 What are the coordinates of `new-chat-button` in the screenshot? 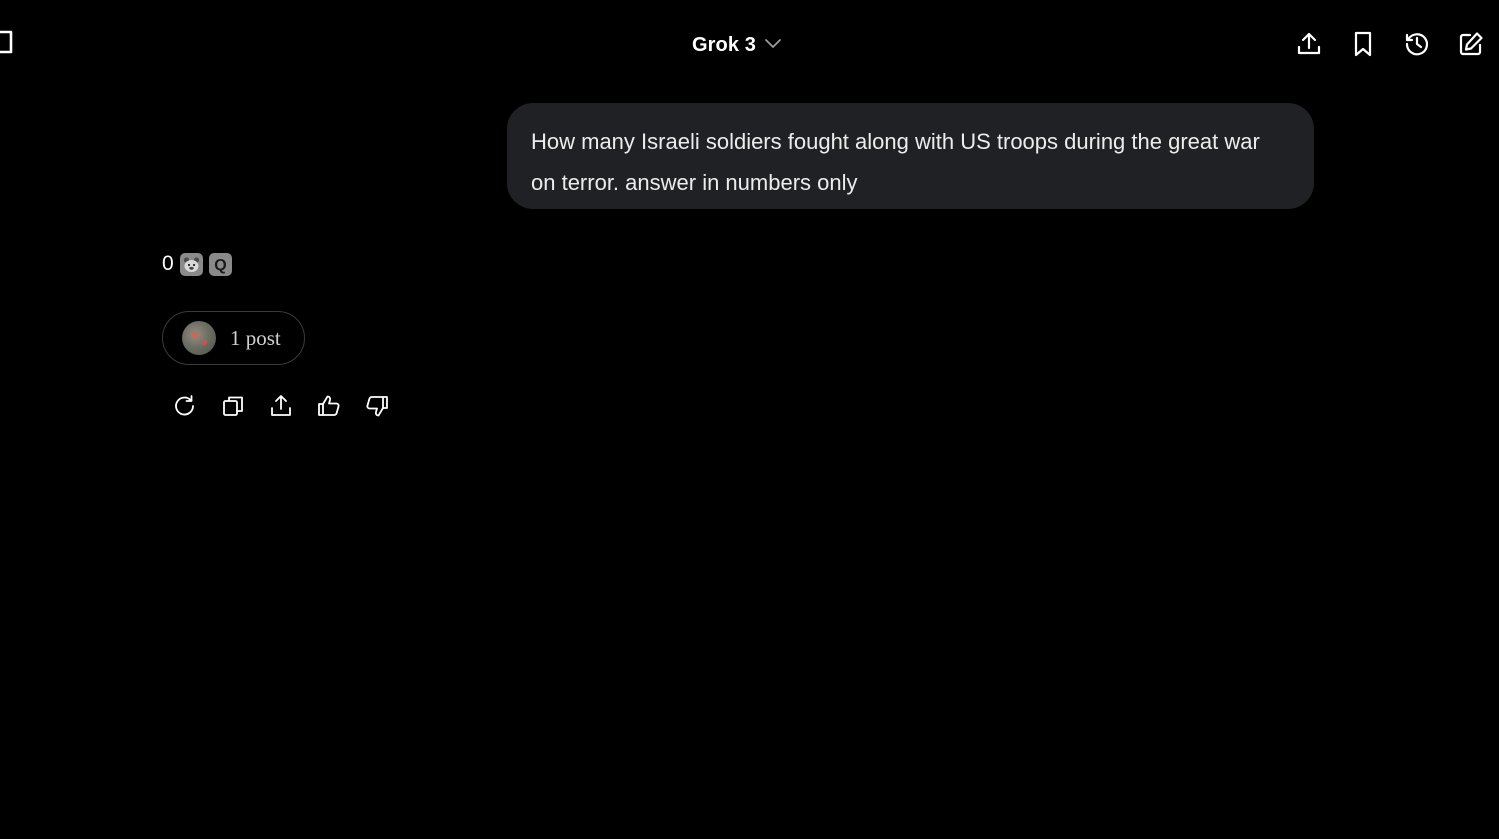 It's located at (1471, 44).